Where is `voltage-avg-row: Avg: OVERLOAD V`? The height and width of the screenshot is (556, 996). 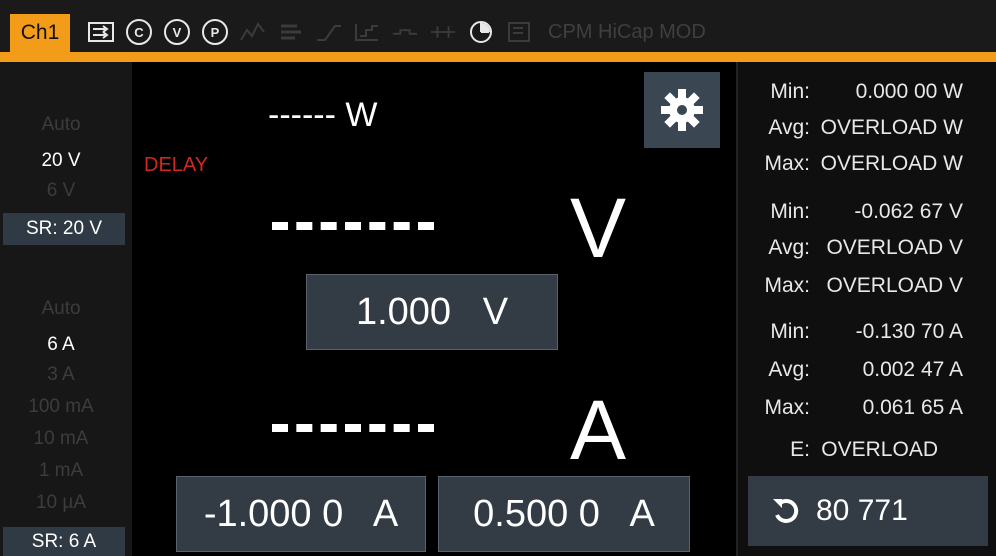 voltage-avg-row: Avg: OVERLOAD V is located at coordinates (867, 251).